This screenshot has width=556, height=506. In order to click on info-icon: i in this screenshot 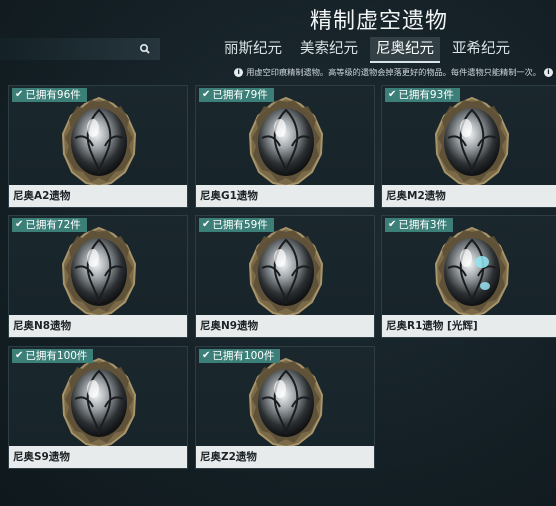, I will do `click(239, 72)`.